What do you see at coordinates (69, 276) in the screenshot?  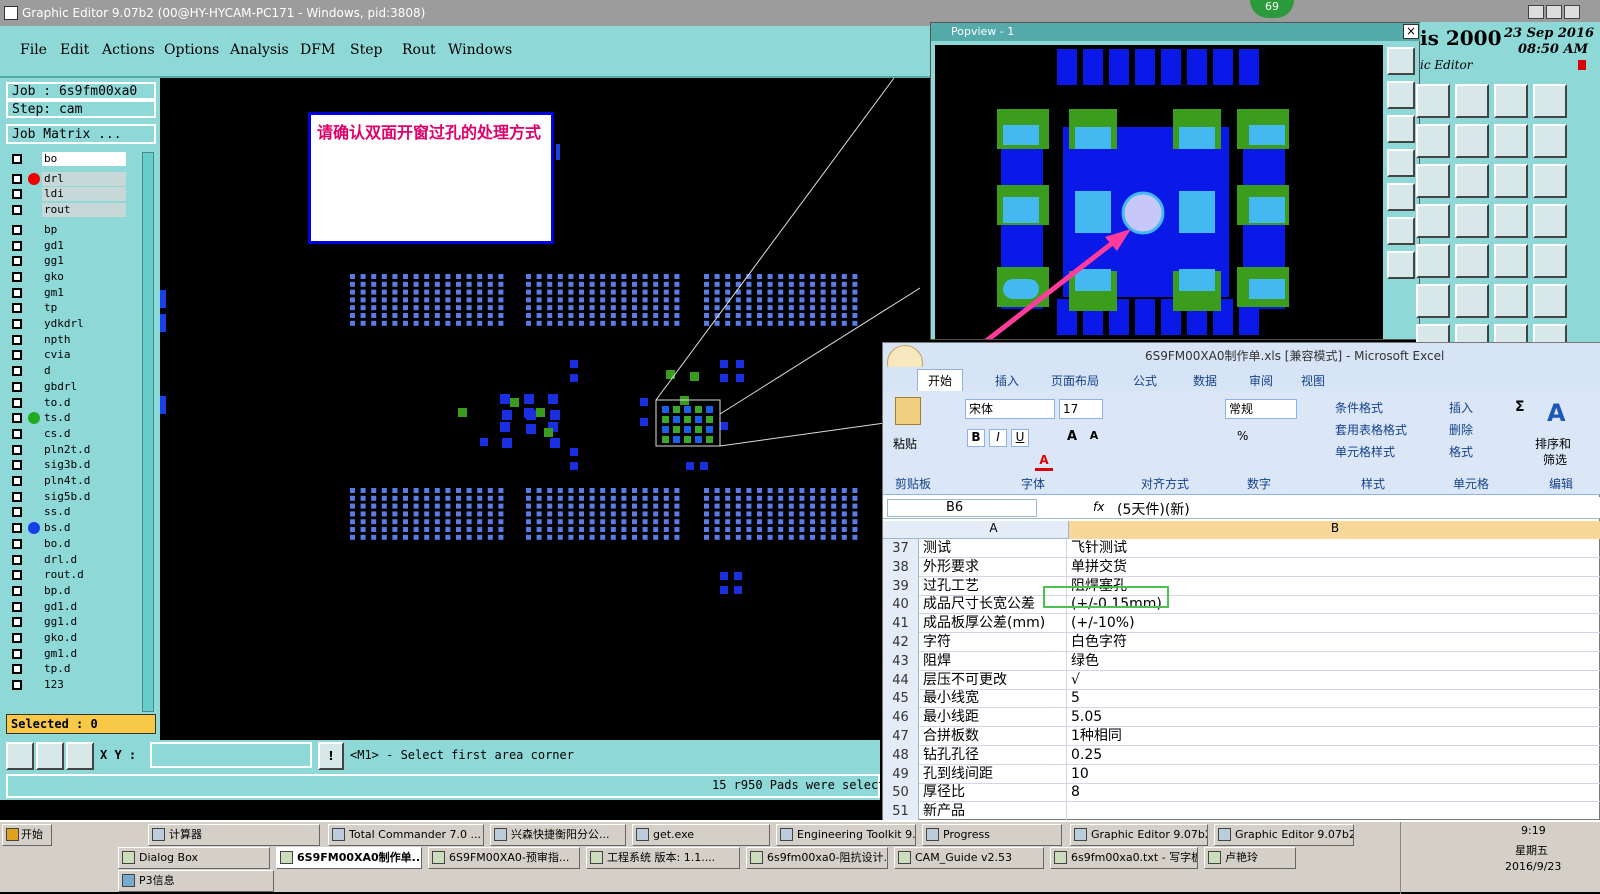 I see `layer-row-gko: gko` at bounding box center [69, 276].